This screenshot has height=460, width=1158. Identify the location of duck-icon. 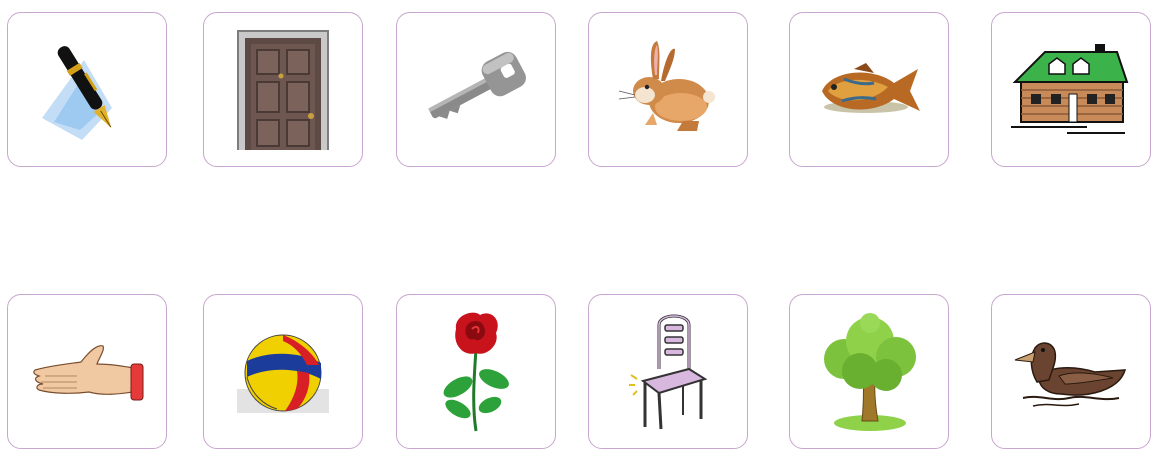
(1070, 374).